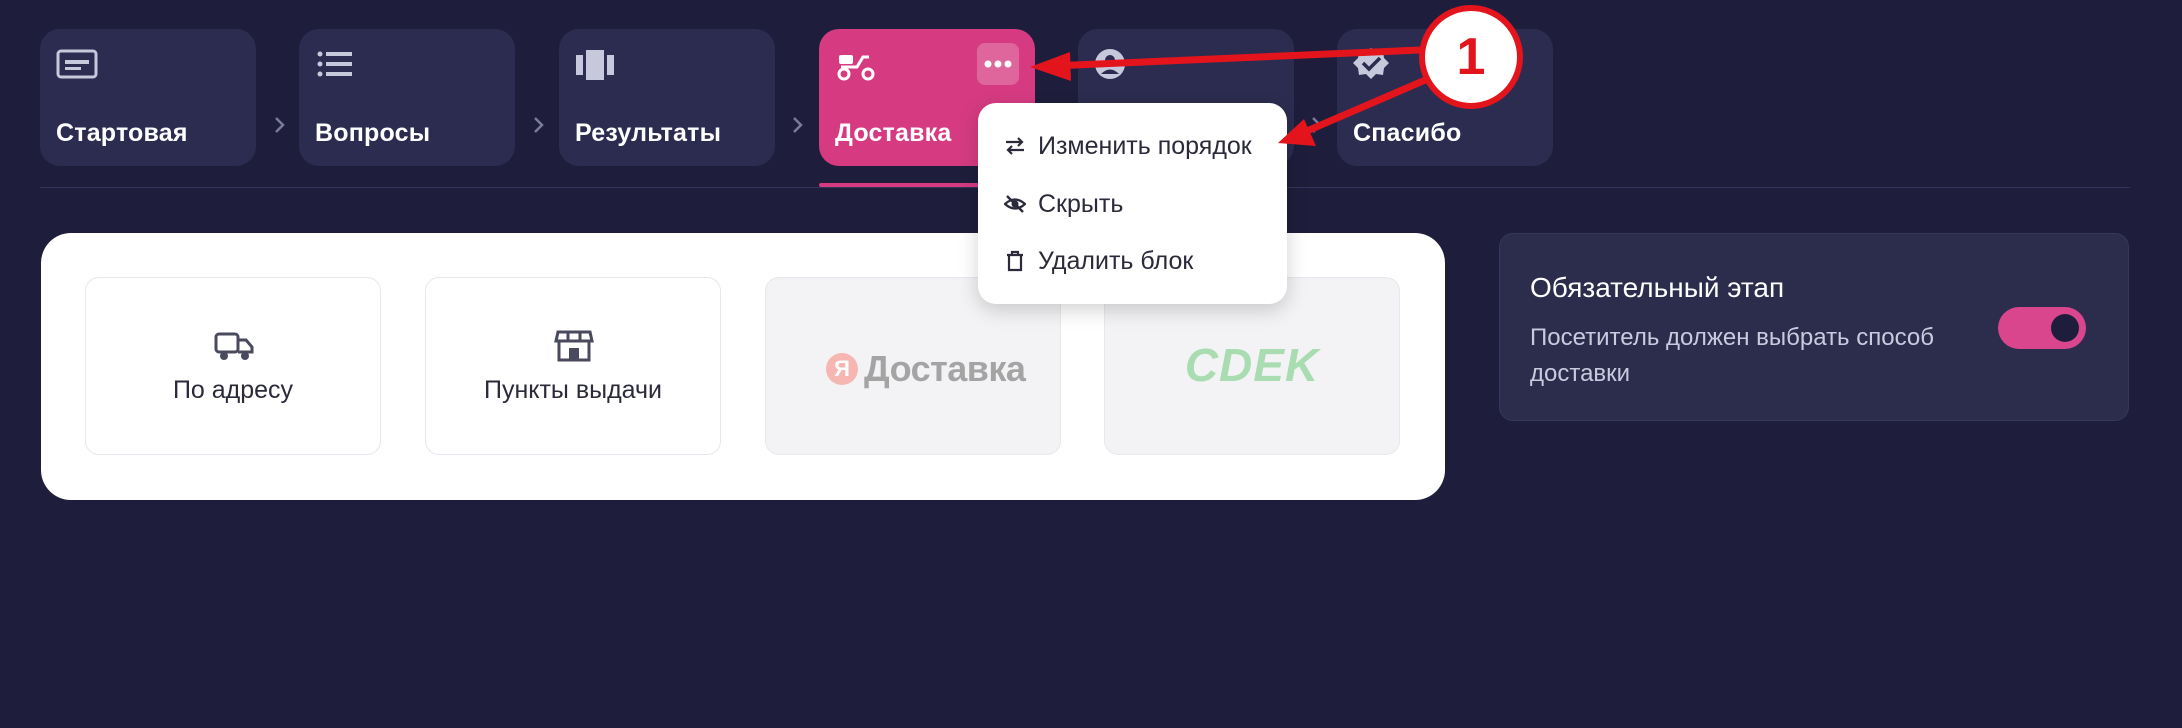 The image size is (2182, 728). Describe the element at coordinates (573, 366) in the screenshot. I see `delivery-option-pickup: Пункты выдачи` at that location.